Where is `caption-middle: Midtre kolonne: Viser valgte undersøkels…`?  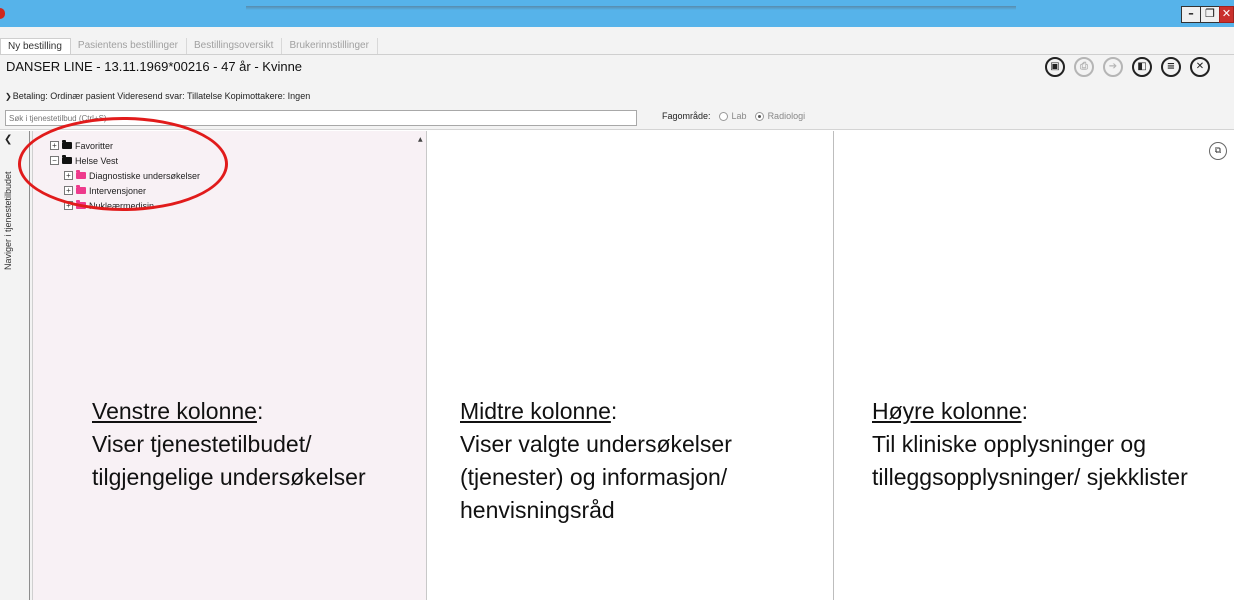 caption-middle: Midtre kolonne: Viser valgte undersøkels… is located at coordinates (645, 461).